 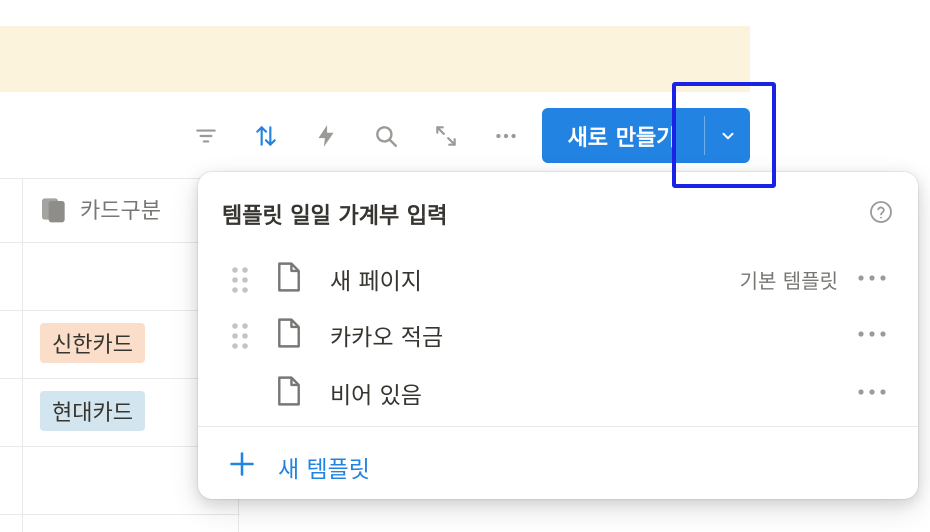 I want to click on template-name: 비어 있음, so click(x=376, y=396).